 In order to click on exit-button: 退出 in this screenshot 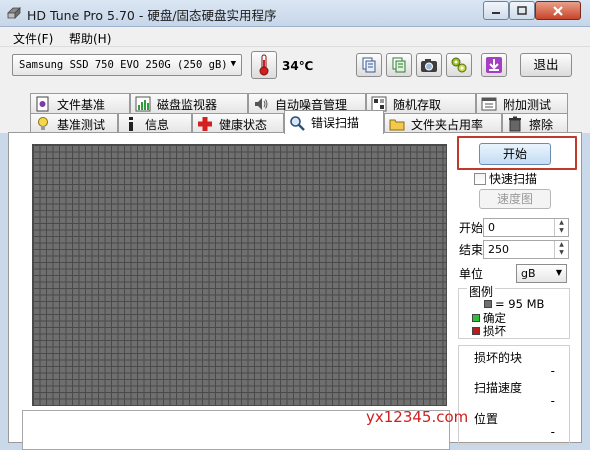, I will do `click(546, 65)`.